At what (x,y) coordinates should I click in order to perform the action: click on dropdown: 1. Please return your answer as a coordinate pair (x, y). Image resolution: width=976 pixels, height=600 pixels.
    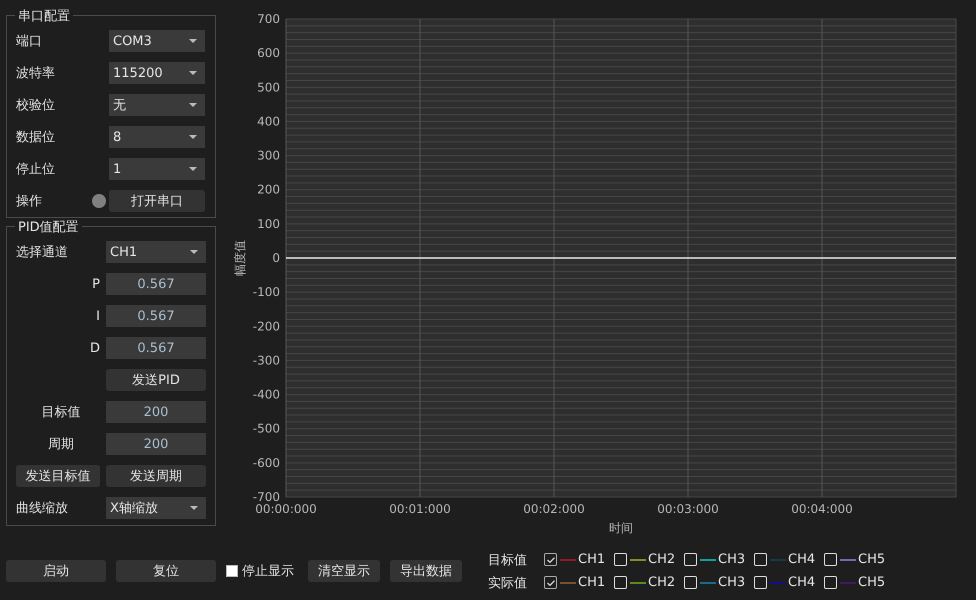
    Looking at the image, I should click on (157, 169).